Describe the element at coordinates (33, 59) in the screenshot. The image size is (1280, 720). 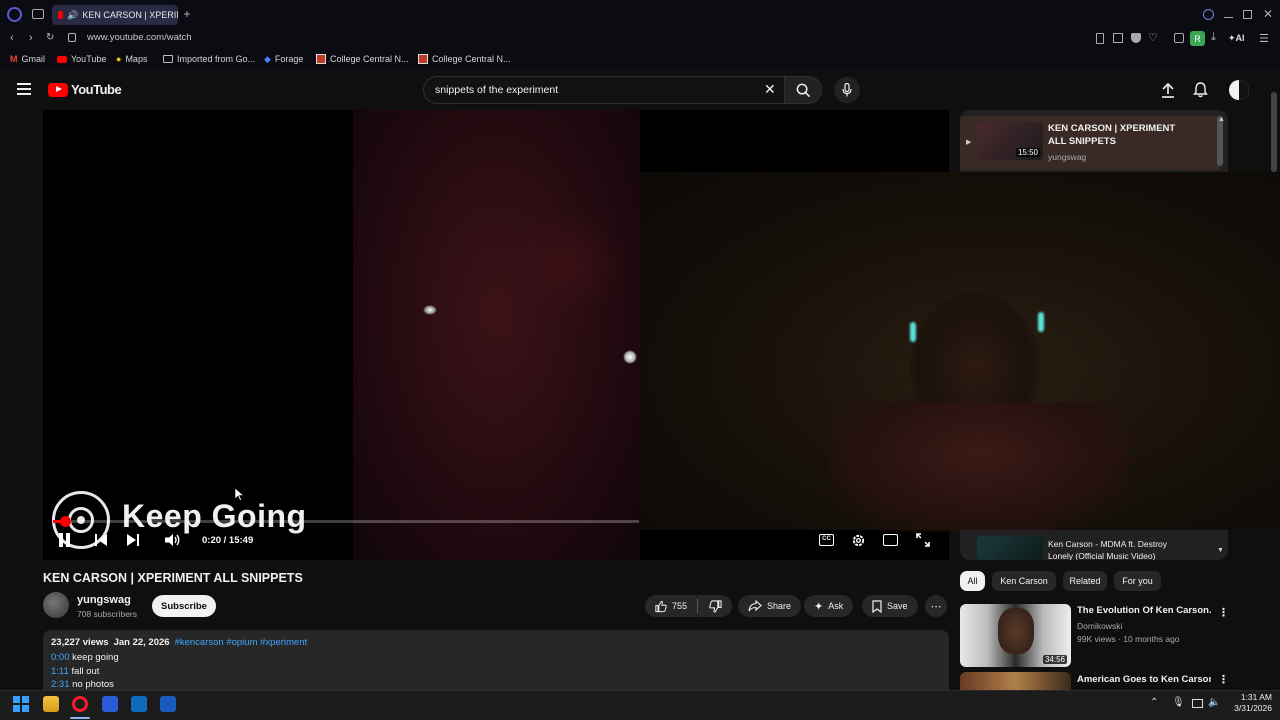
I see `bookmark-label: Gmail` at that location.